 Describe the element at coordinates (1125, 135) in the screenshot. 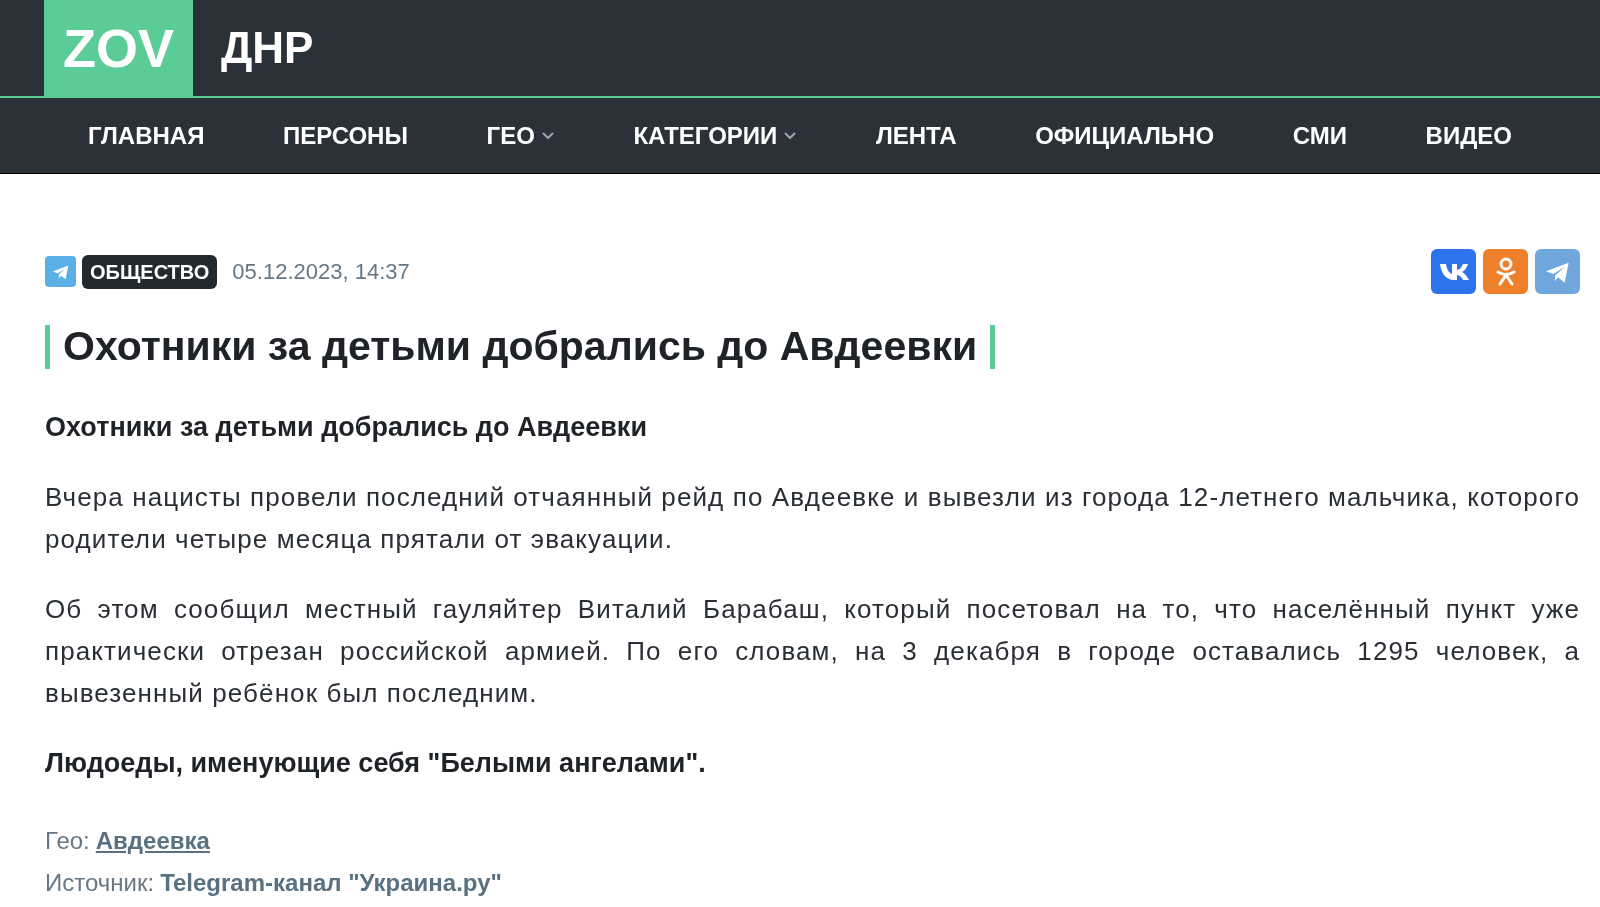

I see `nav-link: ОФИЦИАЛЬНО` at that location.